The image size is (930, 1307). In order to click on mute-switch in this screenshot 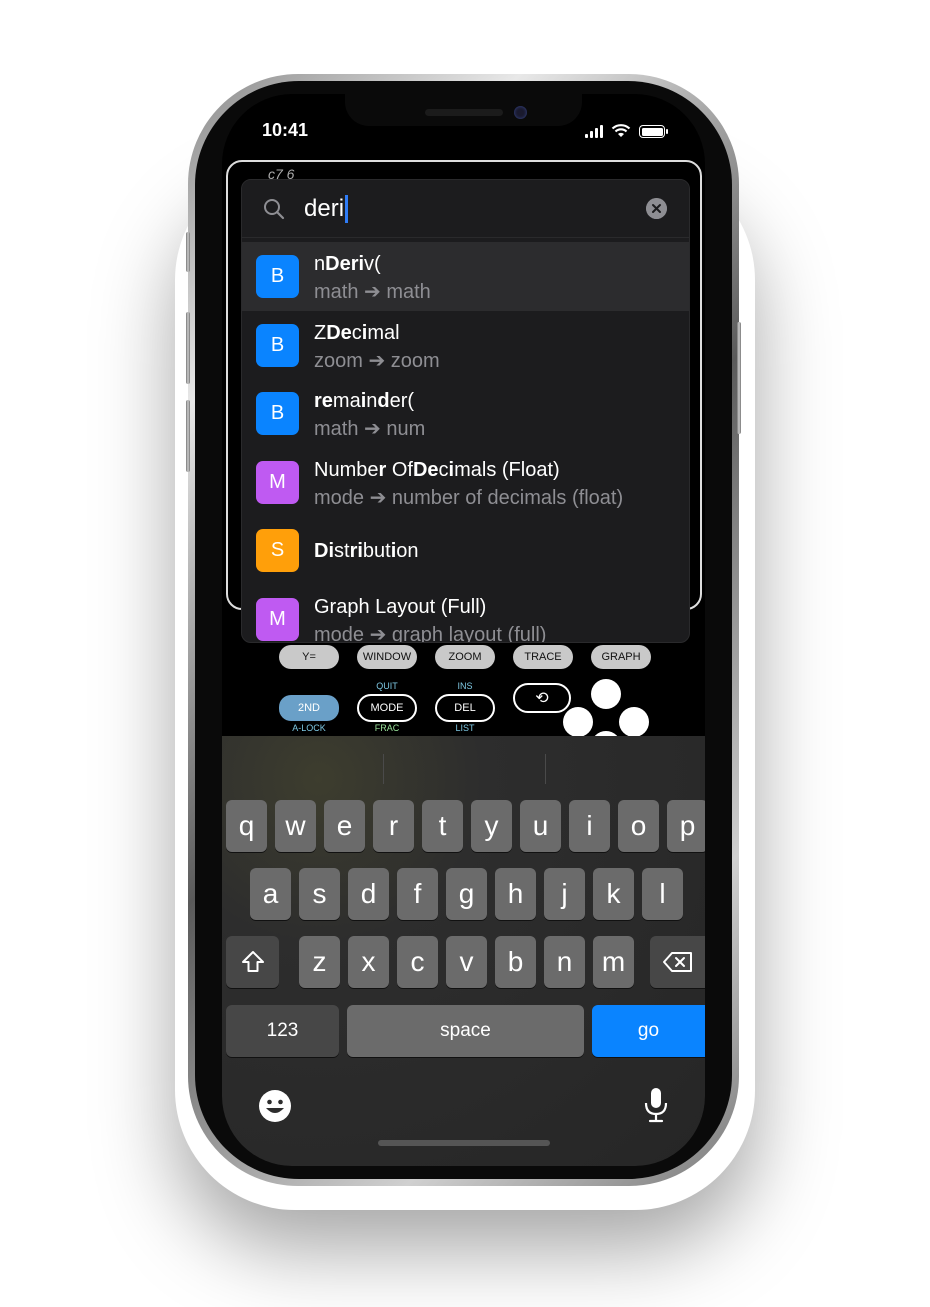, I will do `click(188, 252)`.